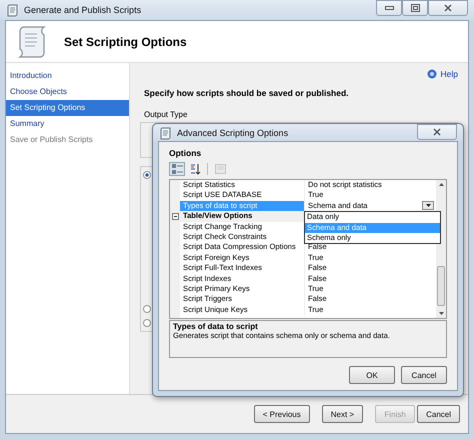 The height and width of the screenshot is (440, 474). I want to click on list-icon, so click(177, 169).